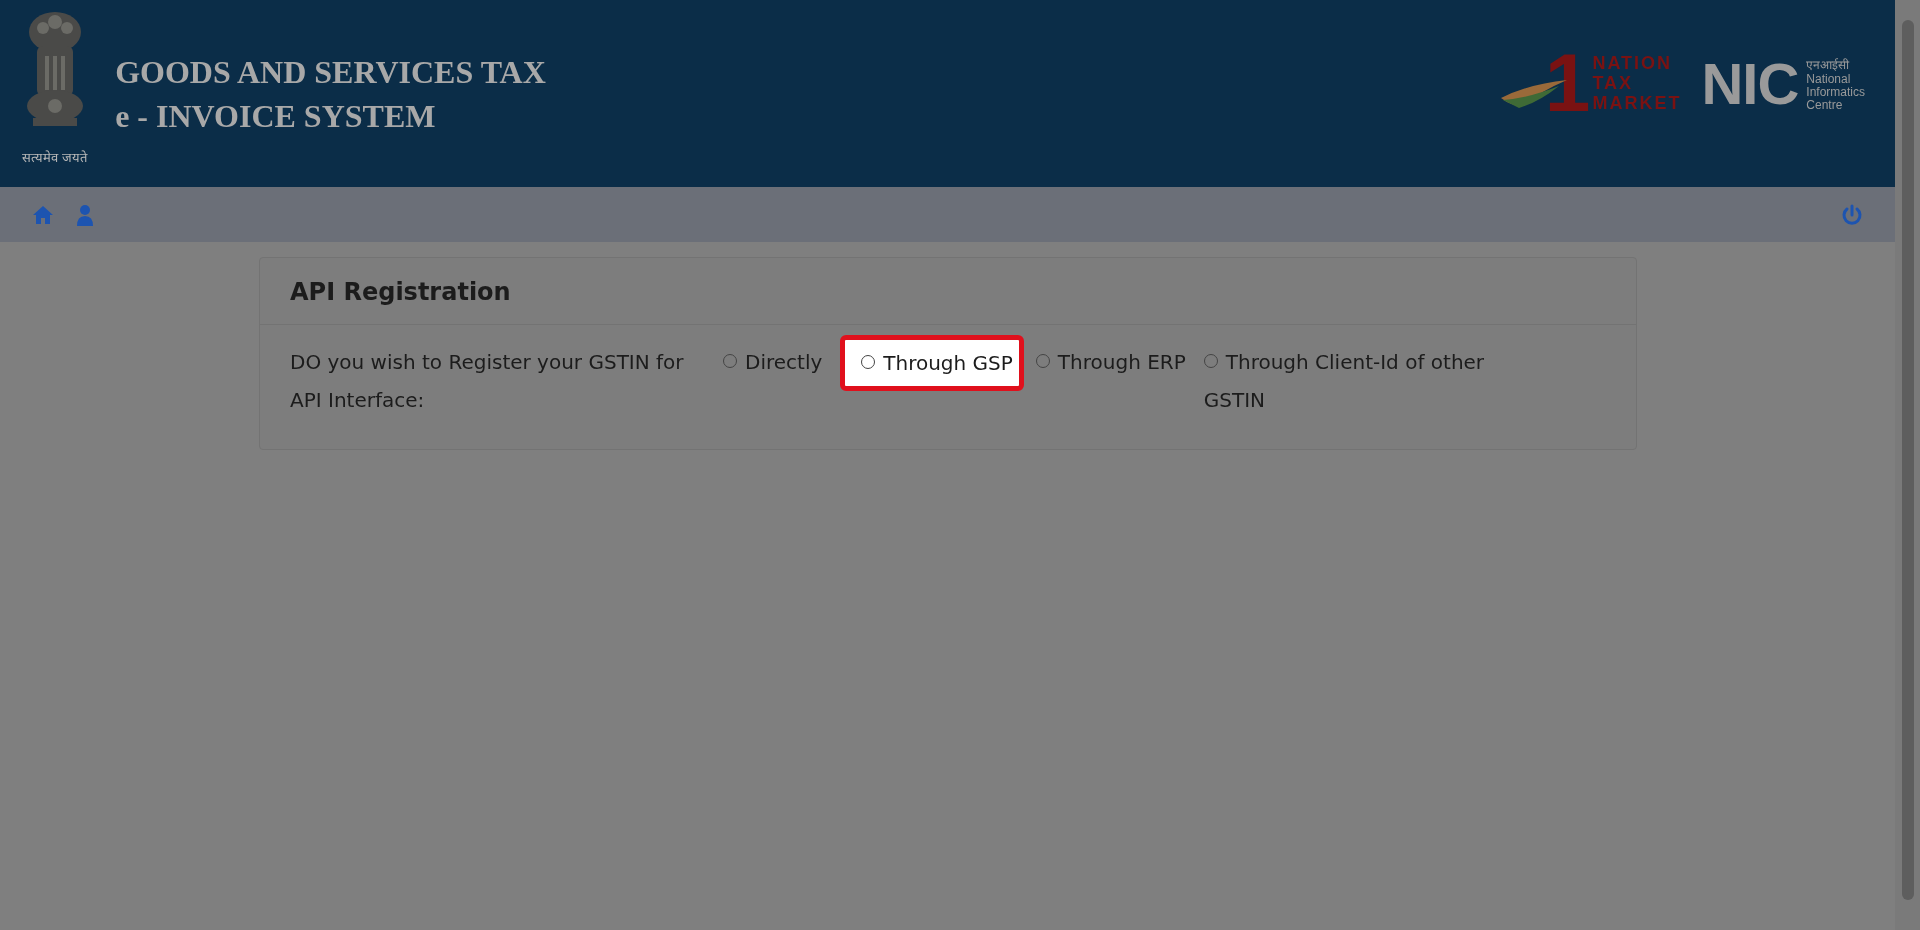 This screenshot has height=930, width=1920. I want to click on site-title: GOODS AND SERVICES TAX, so click(330, 72).